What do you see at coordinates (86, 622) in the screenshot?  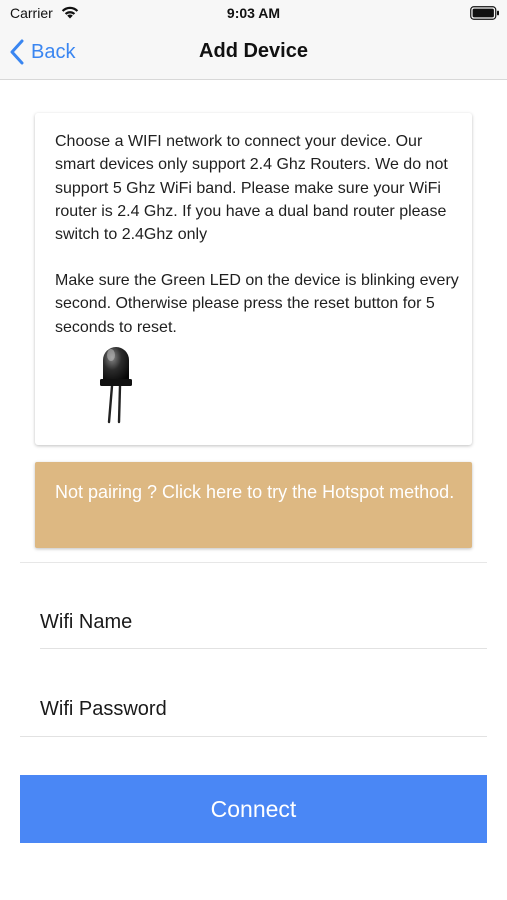 I see `wifi-name-field: Wifi Name` at bounding box center [86, 622].